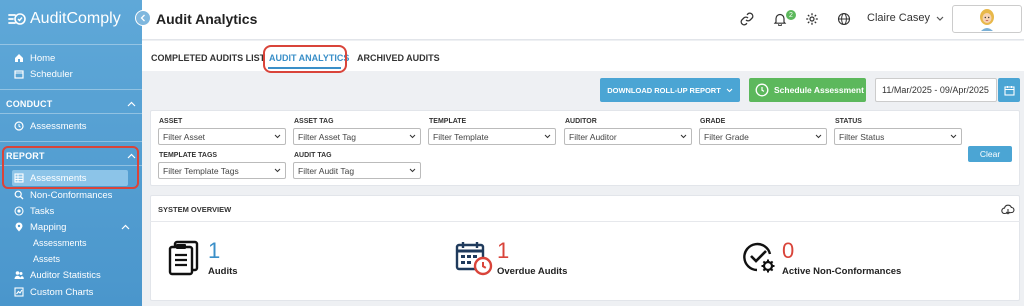 This screenshot has width=1024, height=306. What do you see at coordinates (58, 126) in the screenshot?
I see `sidebar-item-label: Assessments` at bounding box center [58, 126].